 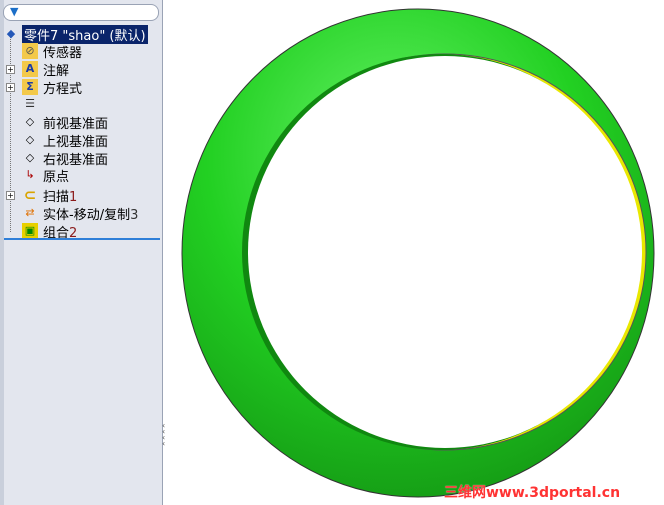 What do you see at coordinates (532, 493) in the screenshot?
I see `watermark: 三维网www.3dportal.cn` at bounding box center [532, 493].